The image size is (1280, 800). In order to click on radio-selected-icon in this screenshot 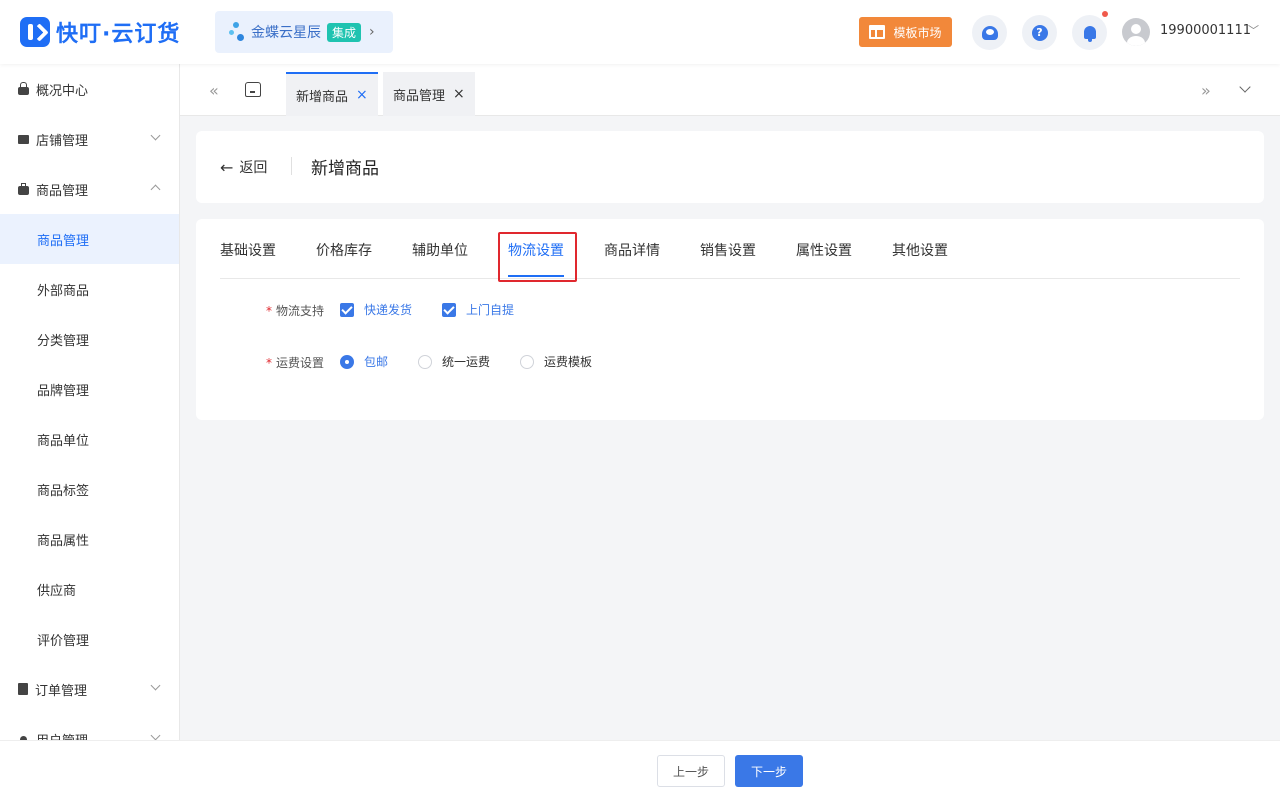, I will do `click(347, 361)`.